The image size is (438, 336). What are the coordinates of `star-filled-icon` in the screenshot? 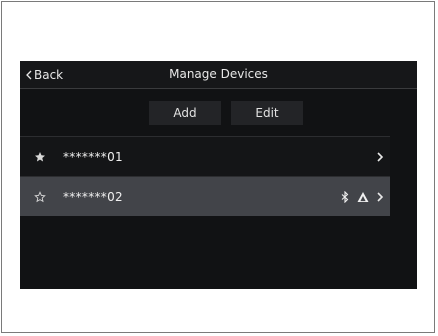 It's located at (40, 157).